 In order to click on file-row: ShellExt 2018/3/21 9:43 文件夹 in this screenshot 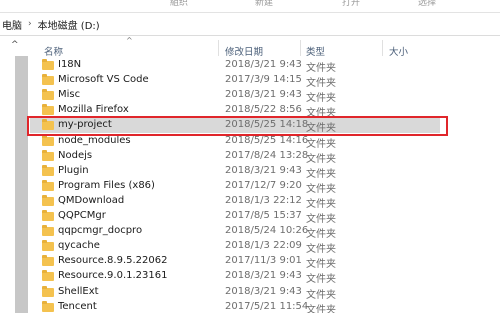, I will do `click(235, 293)`.